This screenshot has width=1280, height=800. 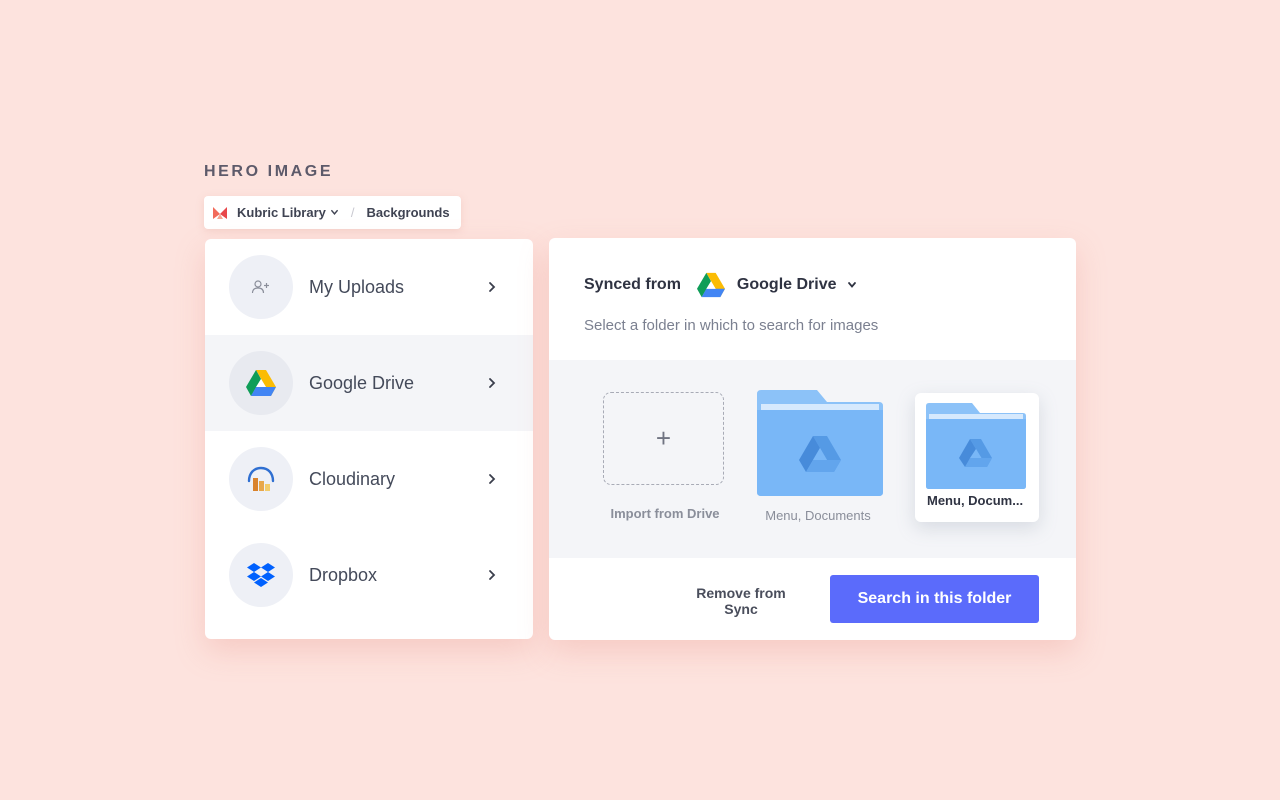 I want to click on breadcrumb: Kubric Library / Backgrounds, so click(x=332, y=212).